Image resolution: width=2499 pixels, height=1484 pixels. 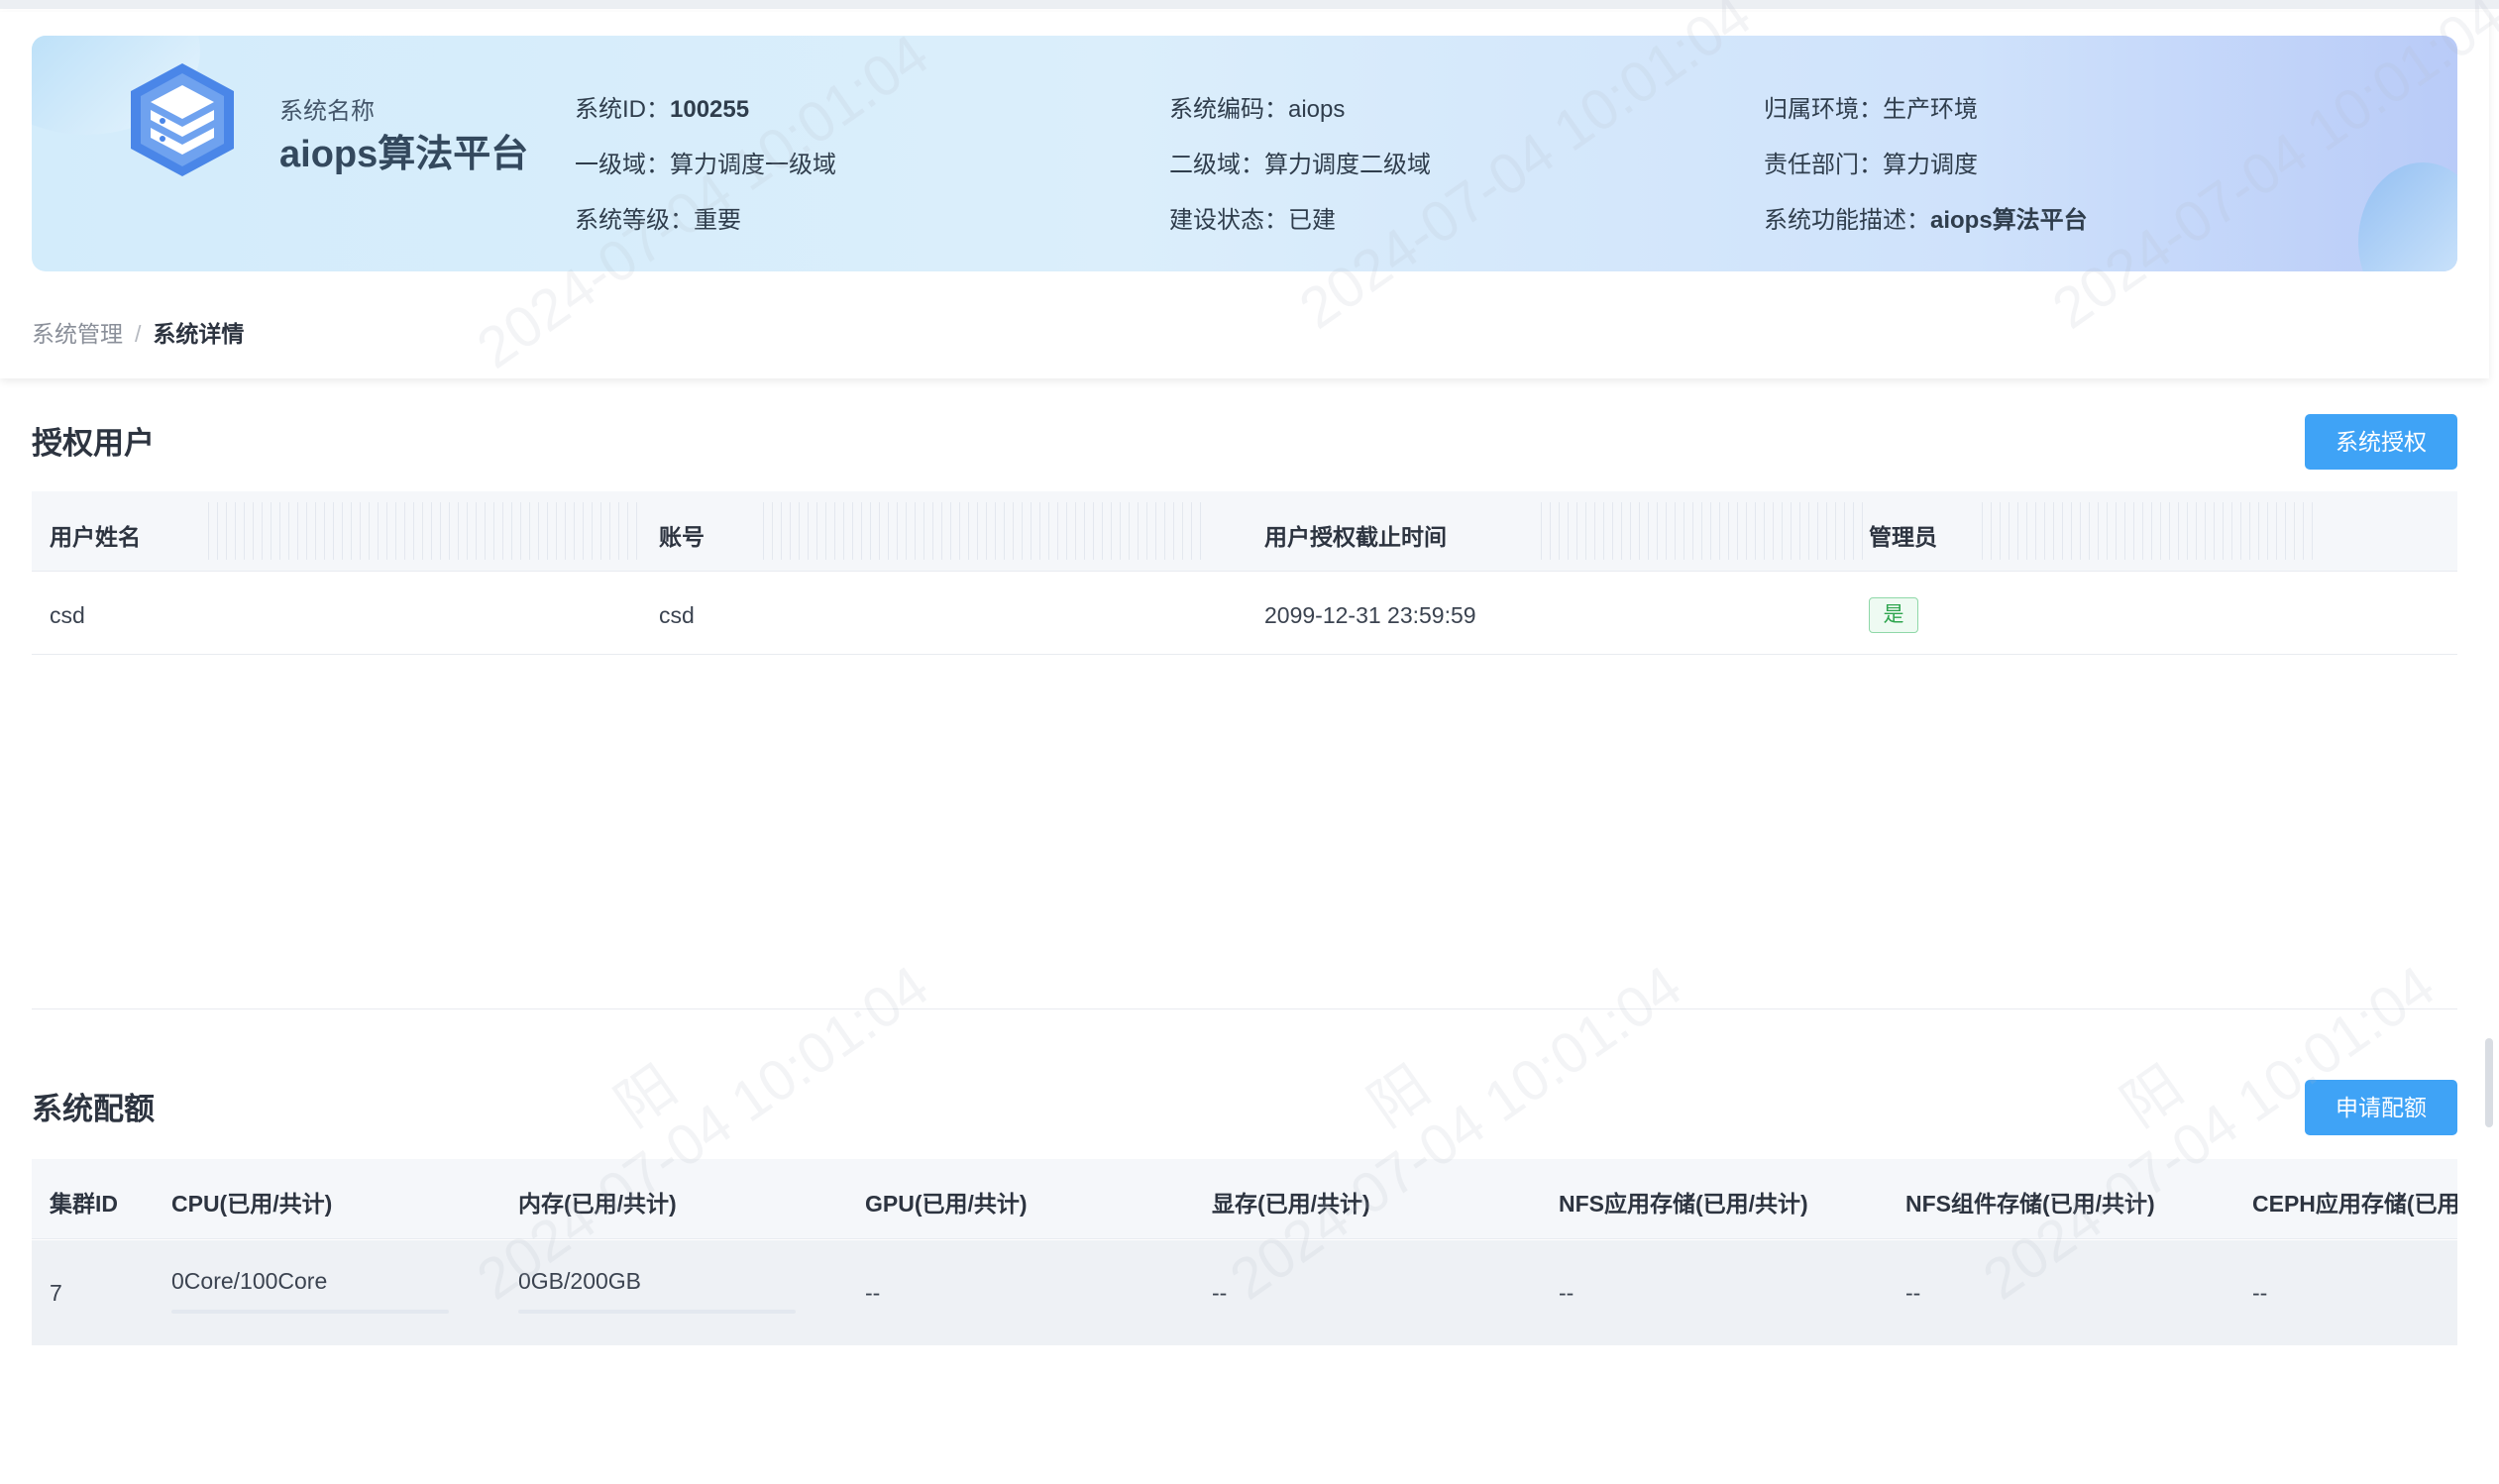 What do you see at coordinates (1300, 165) in the screenshot?
I see `info-level2-domain: 二级域：算力调度二级域` at bounding box center [1300, 165].